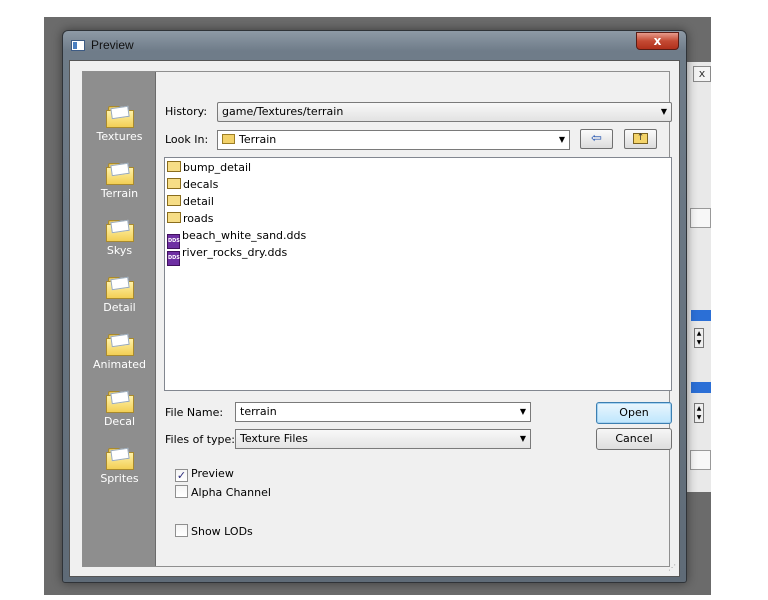 The image size is (768, 600). I want to click on file-name-label: File Name:, so click(194, 412).